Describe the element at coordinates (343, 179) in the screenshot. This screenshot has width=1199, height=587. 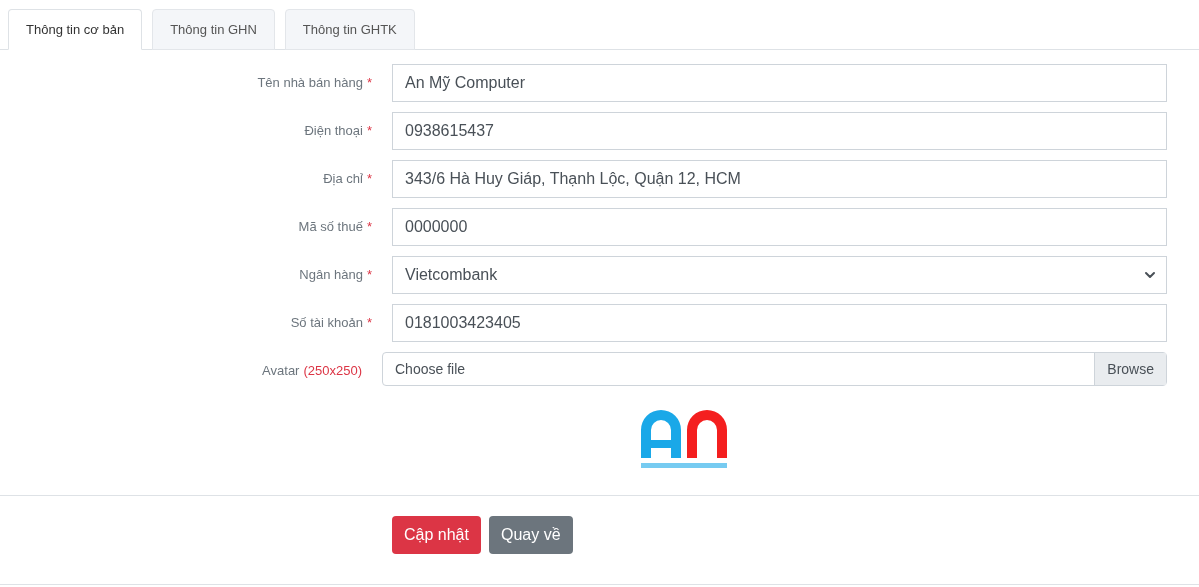
I see `field-label: Địa chỉ` at that location.